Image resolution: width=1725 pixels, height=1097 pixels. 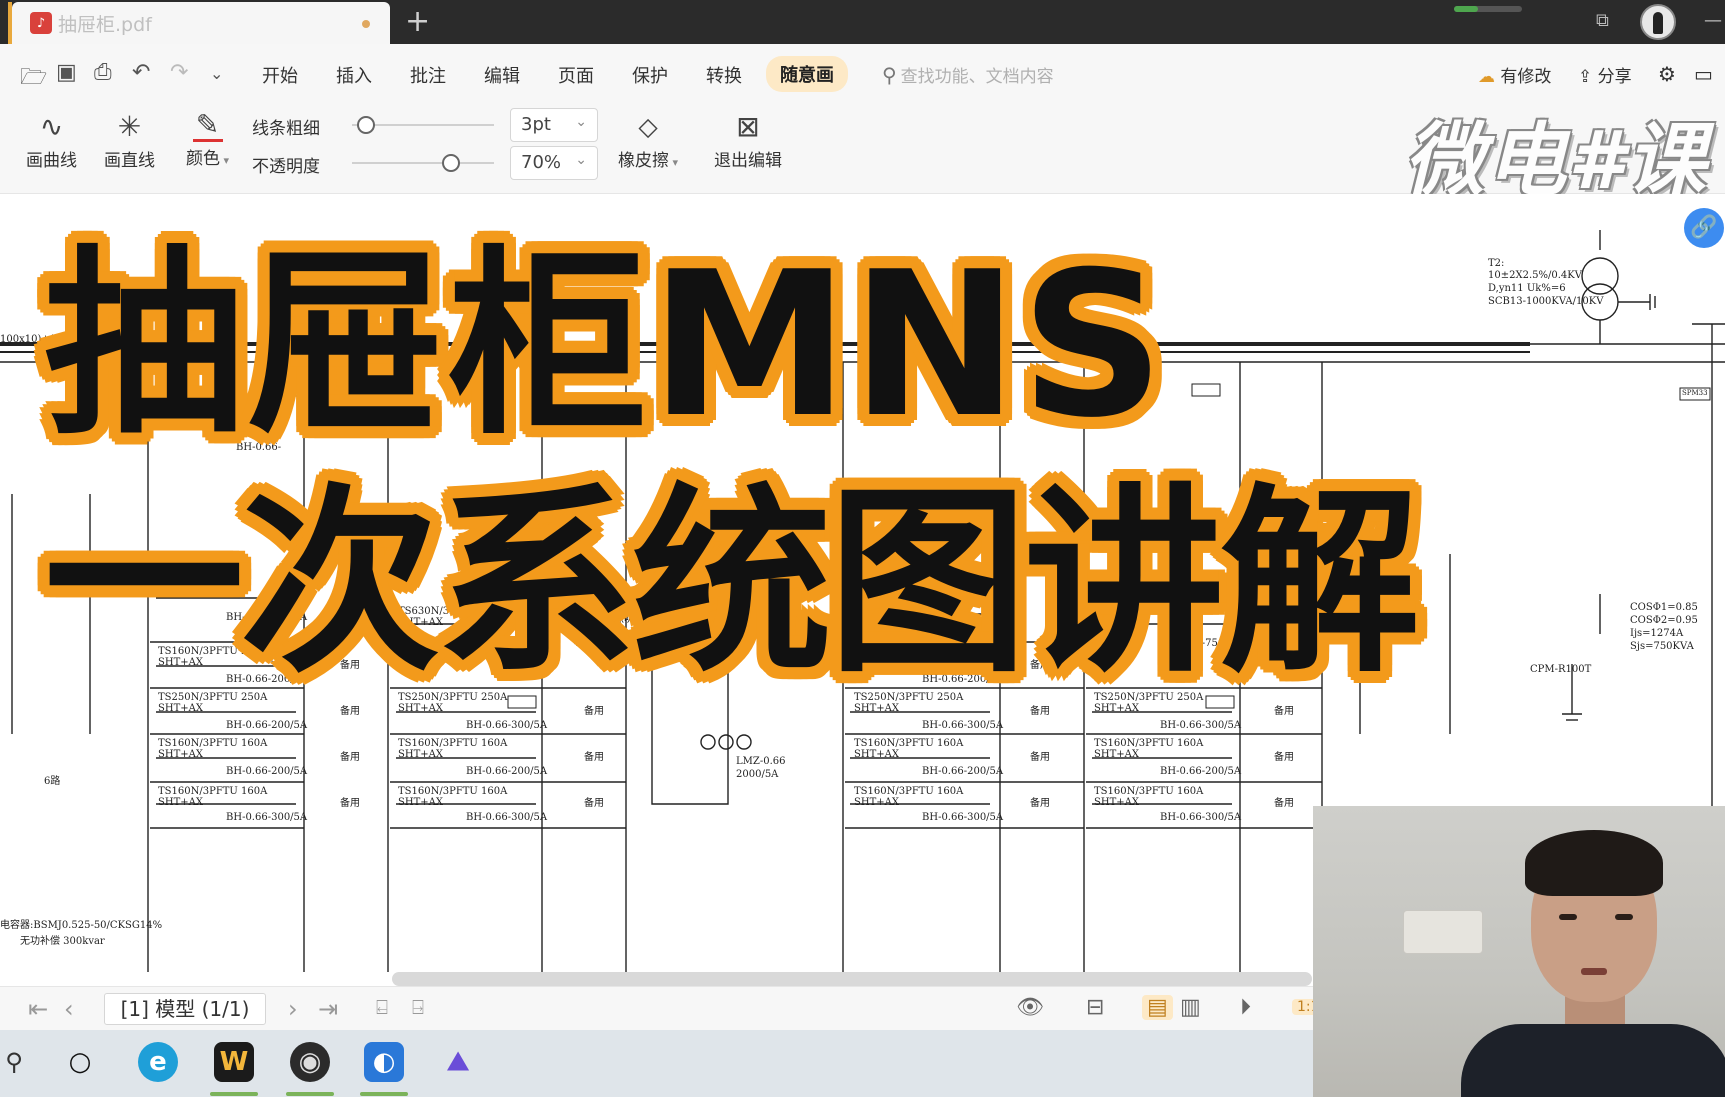 I want to click on opacity-label: 不透明度, so click(x=286, y=167).